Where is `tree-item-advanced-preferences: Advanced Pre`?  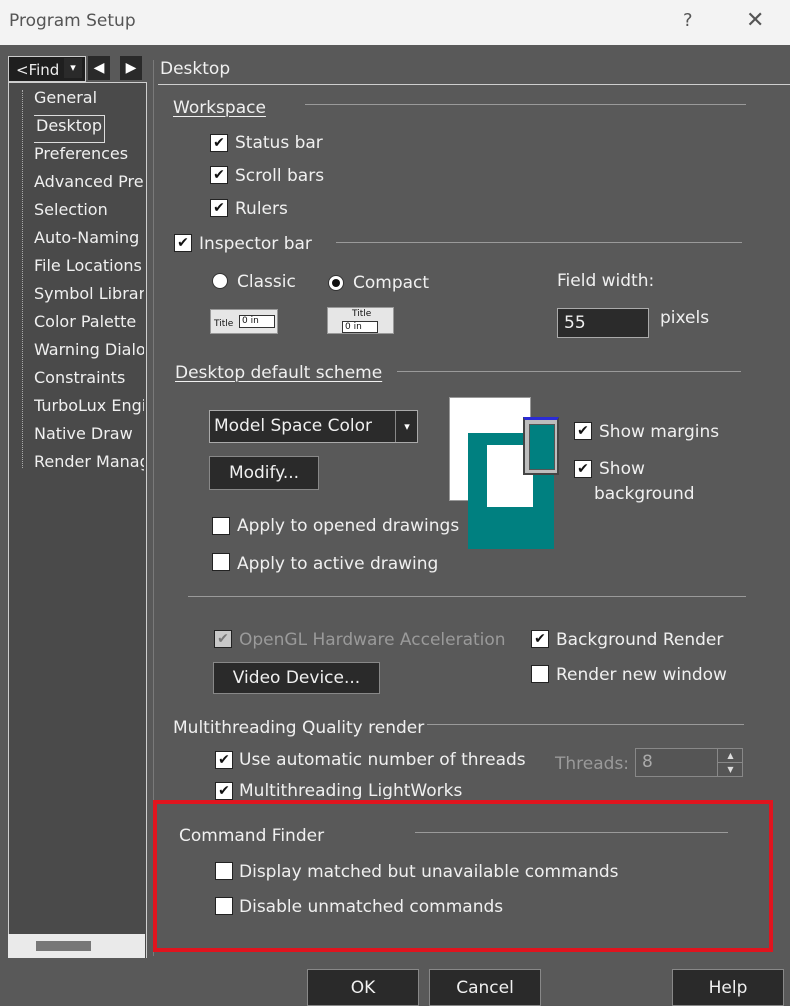 tree-item-advanced-preferences: Advanced Pre is located at coordinates (89, 186).